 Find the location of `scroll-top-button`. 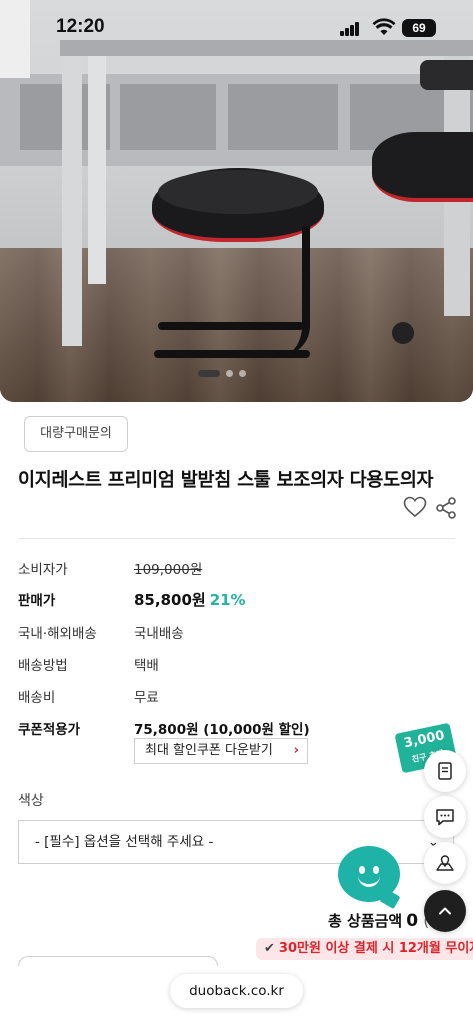

scroll-top-button is located at coordinates (445, 911).